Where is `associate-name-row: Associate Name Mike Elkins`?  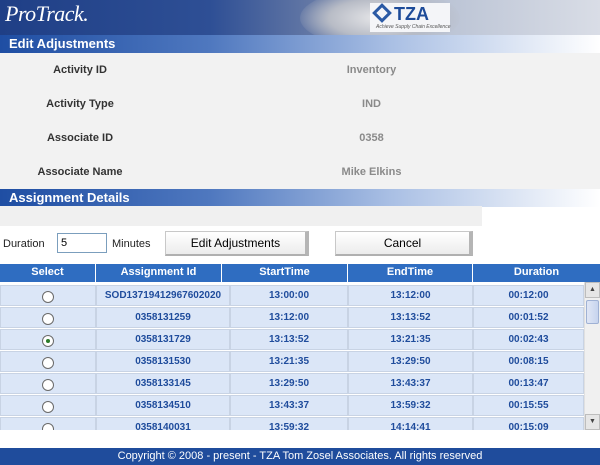
associate-name-row: Associate Name Mike Elkins is located at coordinates (300, 176).